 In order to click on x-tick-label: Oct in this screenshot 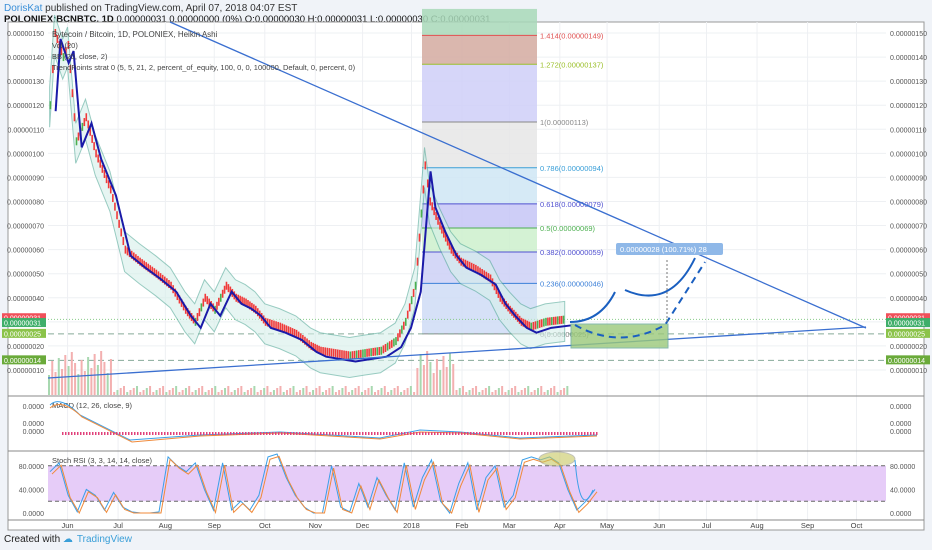, I will do `click(857, 525)`.